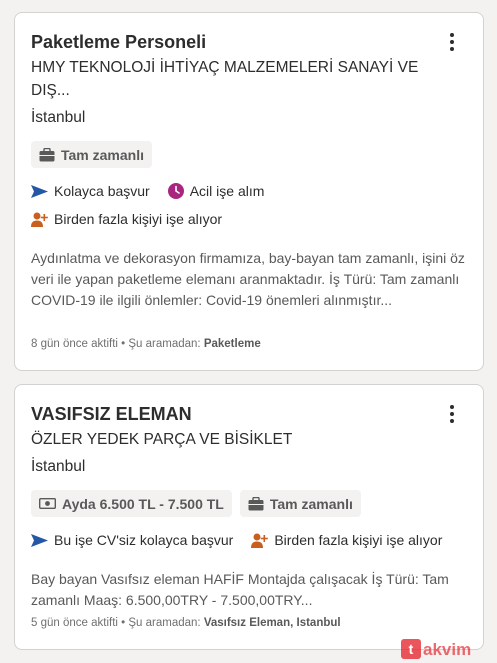 This screenshot has height=663, width=497. Describe the element at coordinates (231, 42) in the screenshot. I see `job-title: Paketleme Personeli` at that location.